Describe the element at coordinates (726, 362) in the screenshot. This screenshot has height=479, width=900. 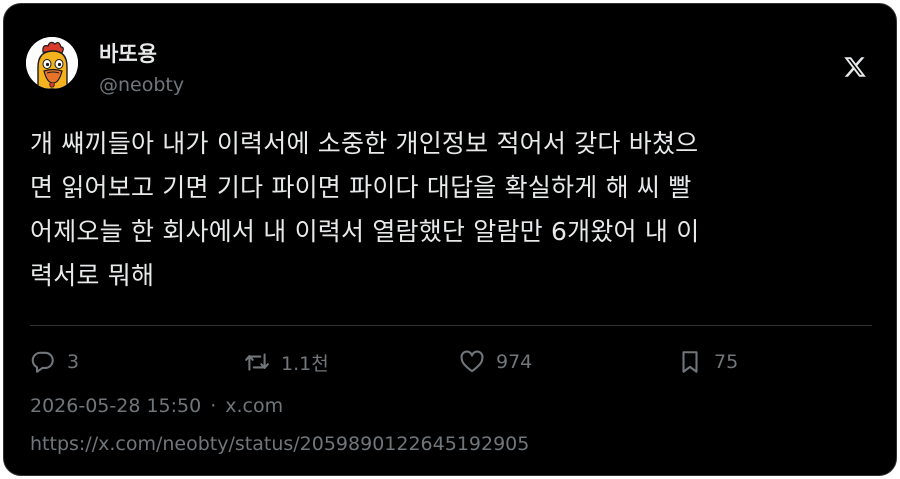
I see `bookmark-count: 75` at that location.